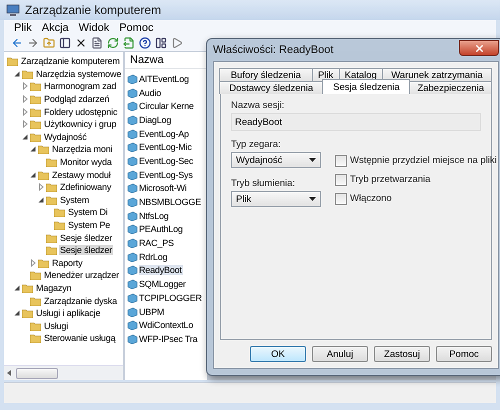  I want to click on tree-item: Magazyn, so click(53, 287).